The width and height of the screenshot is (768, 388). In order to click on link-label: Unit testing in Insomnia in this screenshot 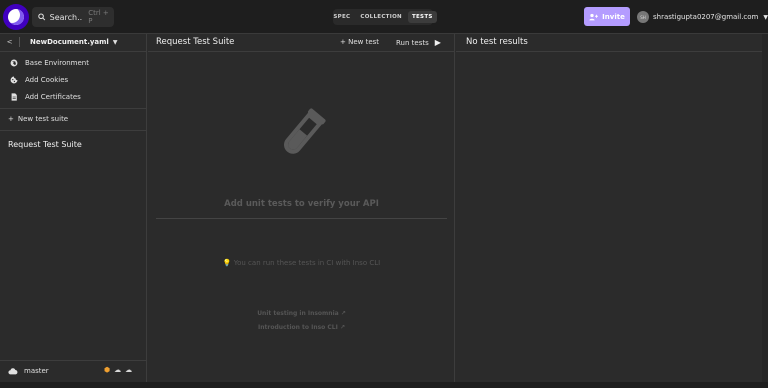, I will do `click(298, 313)`.